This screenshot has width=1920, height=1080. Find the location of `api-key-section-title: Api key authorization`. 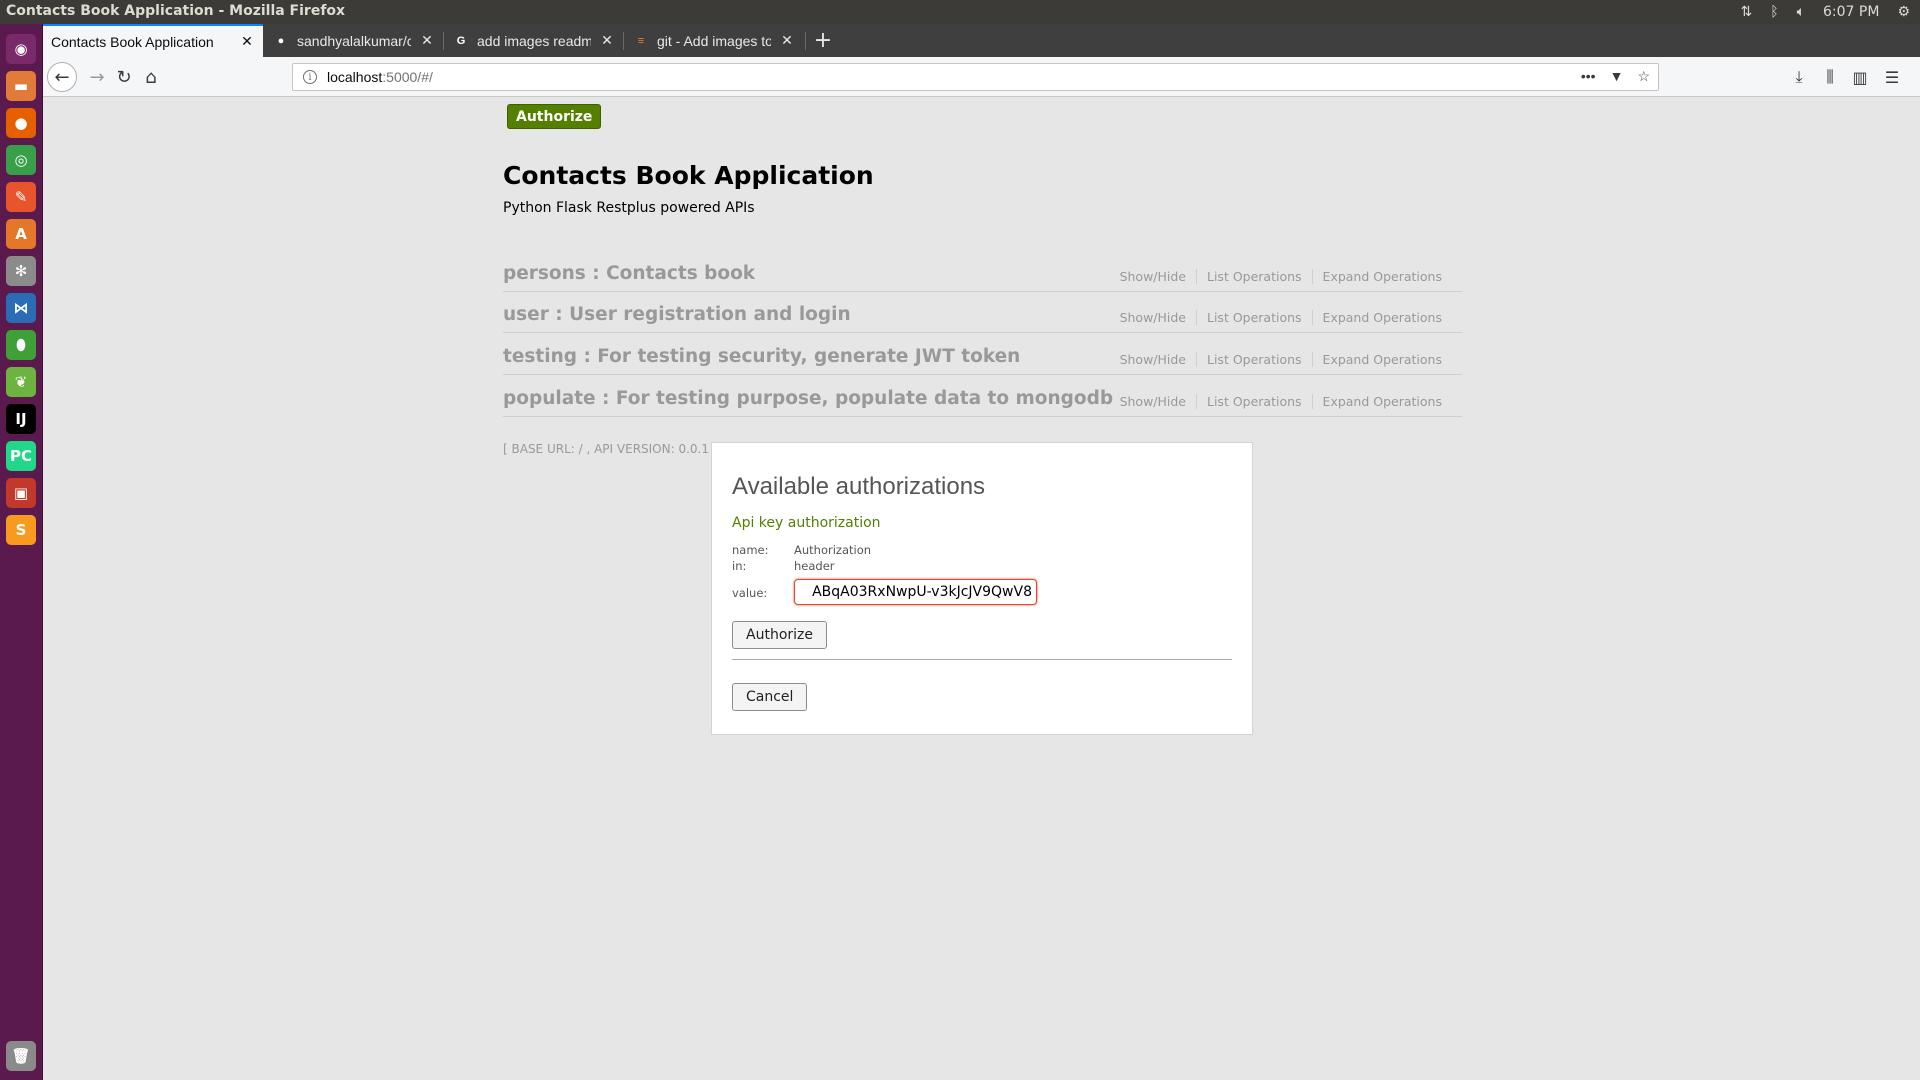

api-key-section-title: Api key authorization is located at coordinates (806, 523).